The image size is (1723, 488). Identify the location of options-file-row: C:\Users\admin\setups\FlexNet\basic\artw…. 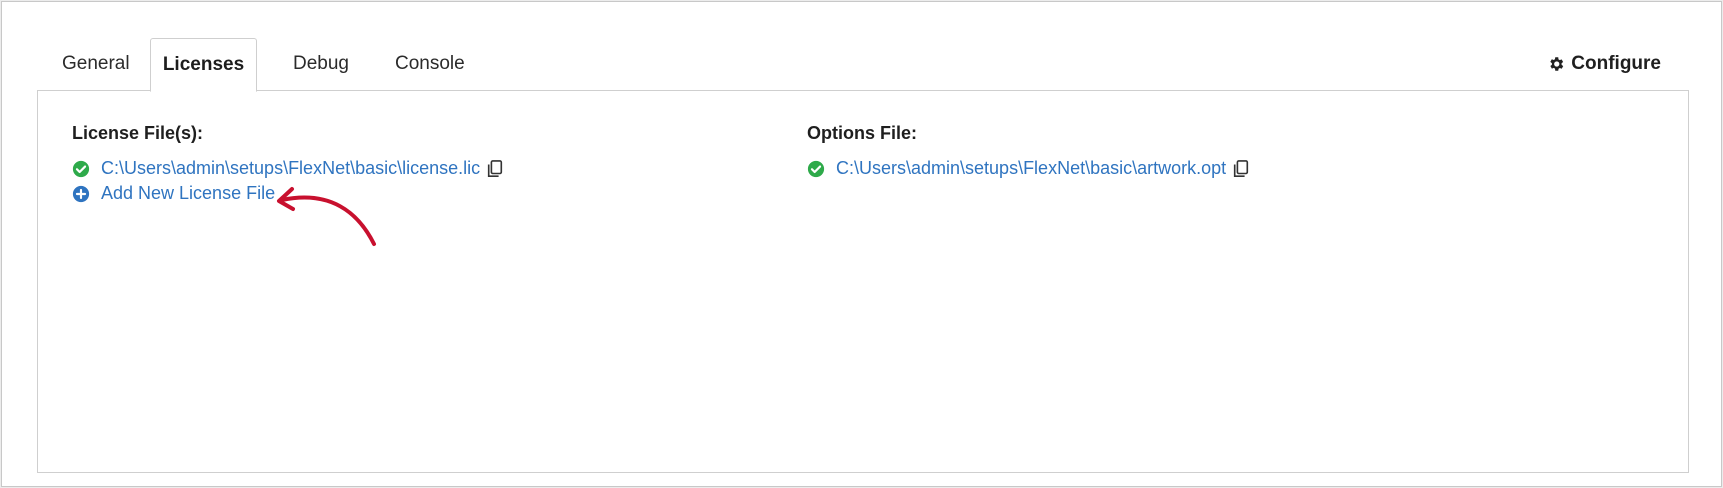
(1028, 168).